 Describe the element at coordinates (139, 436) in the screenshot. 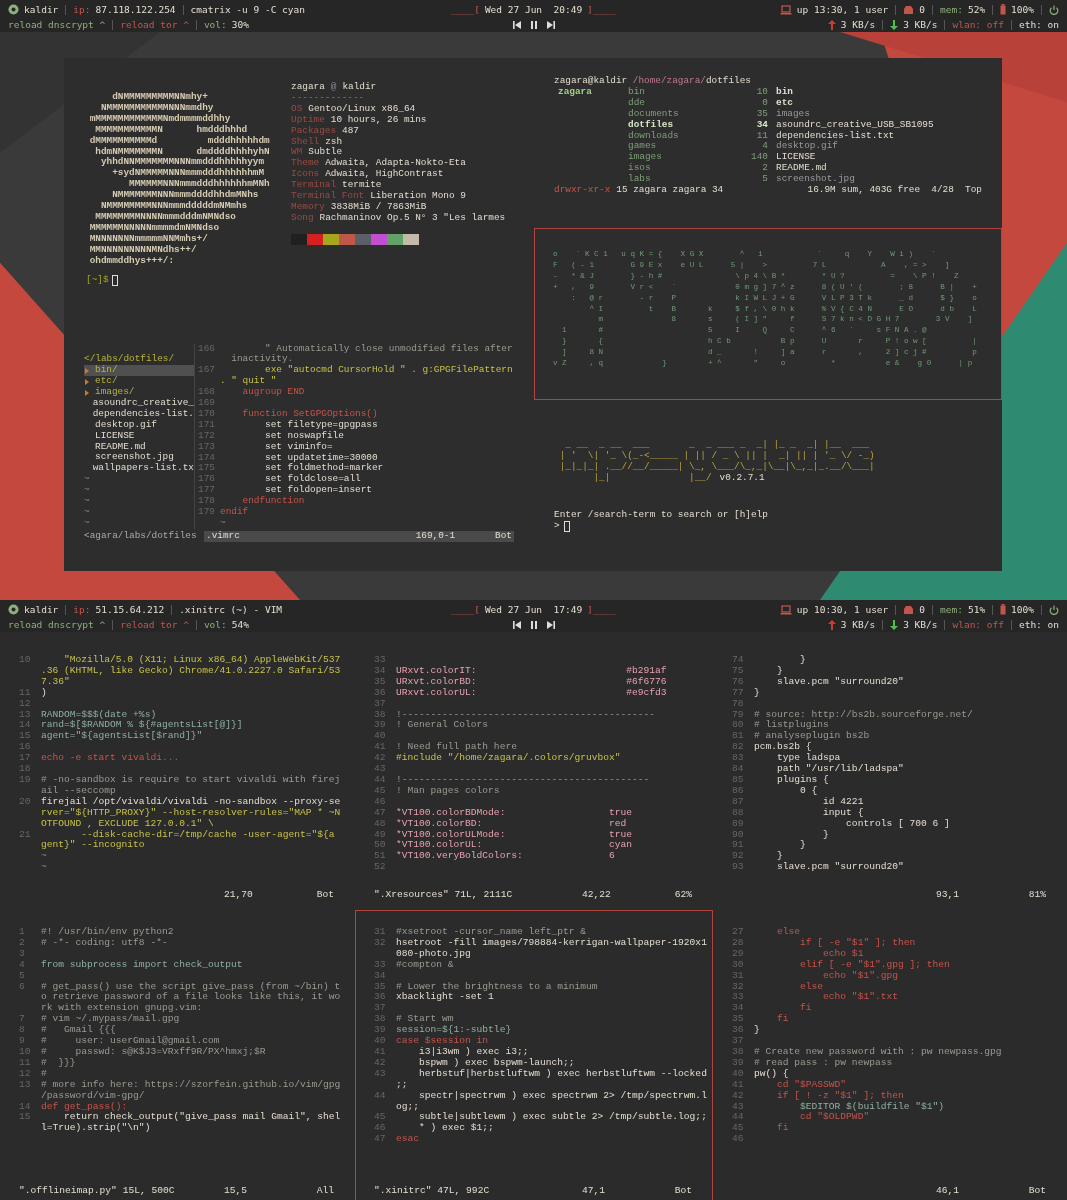

I see `tree-item: LICENSE` at that location.